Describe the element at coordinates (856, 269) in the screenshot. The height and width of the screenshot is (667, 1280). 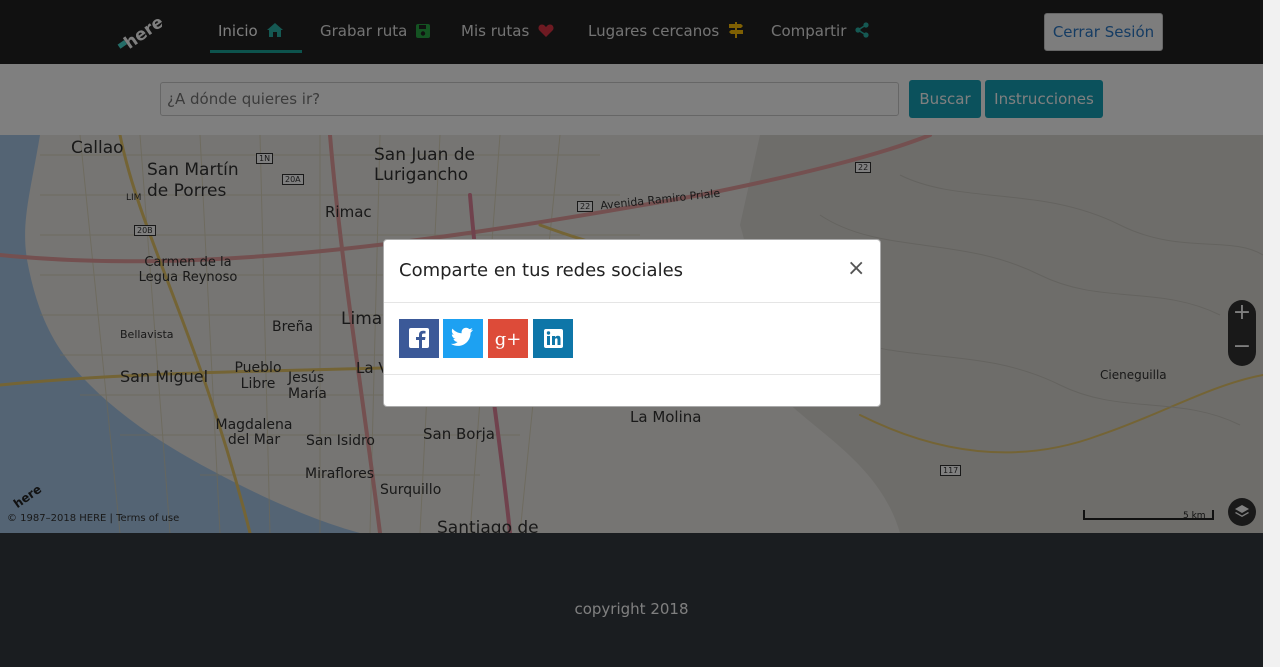
I see `modal-close-button: ×` at that location.